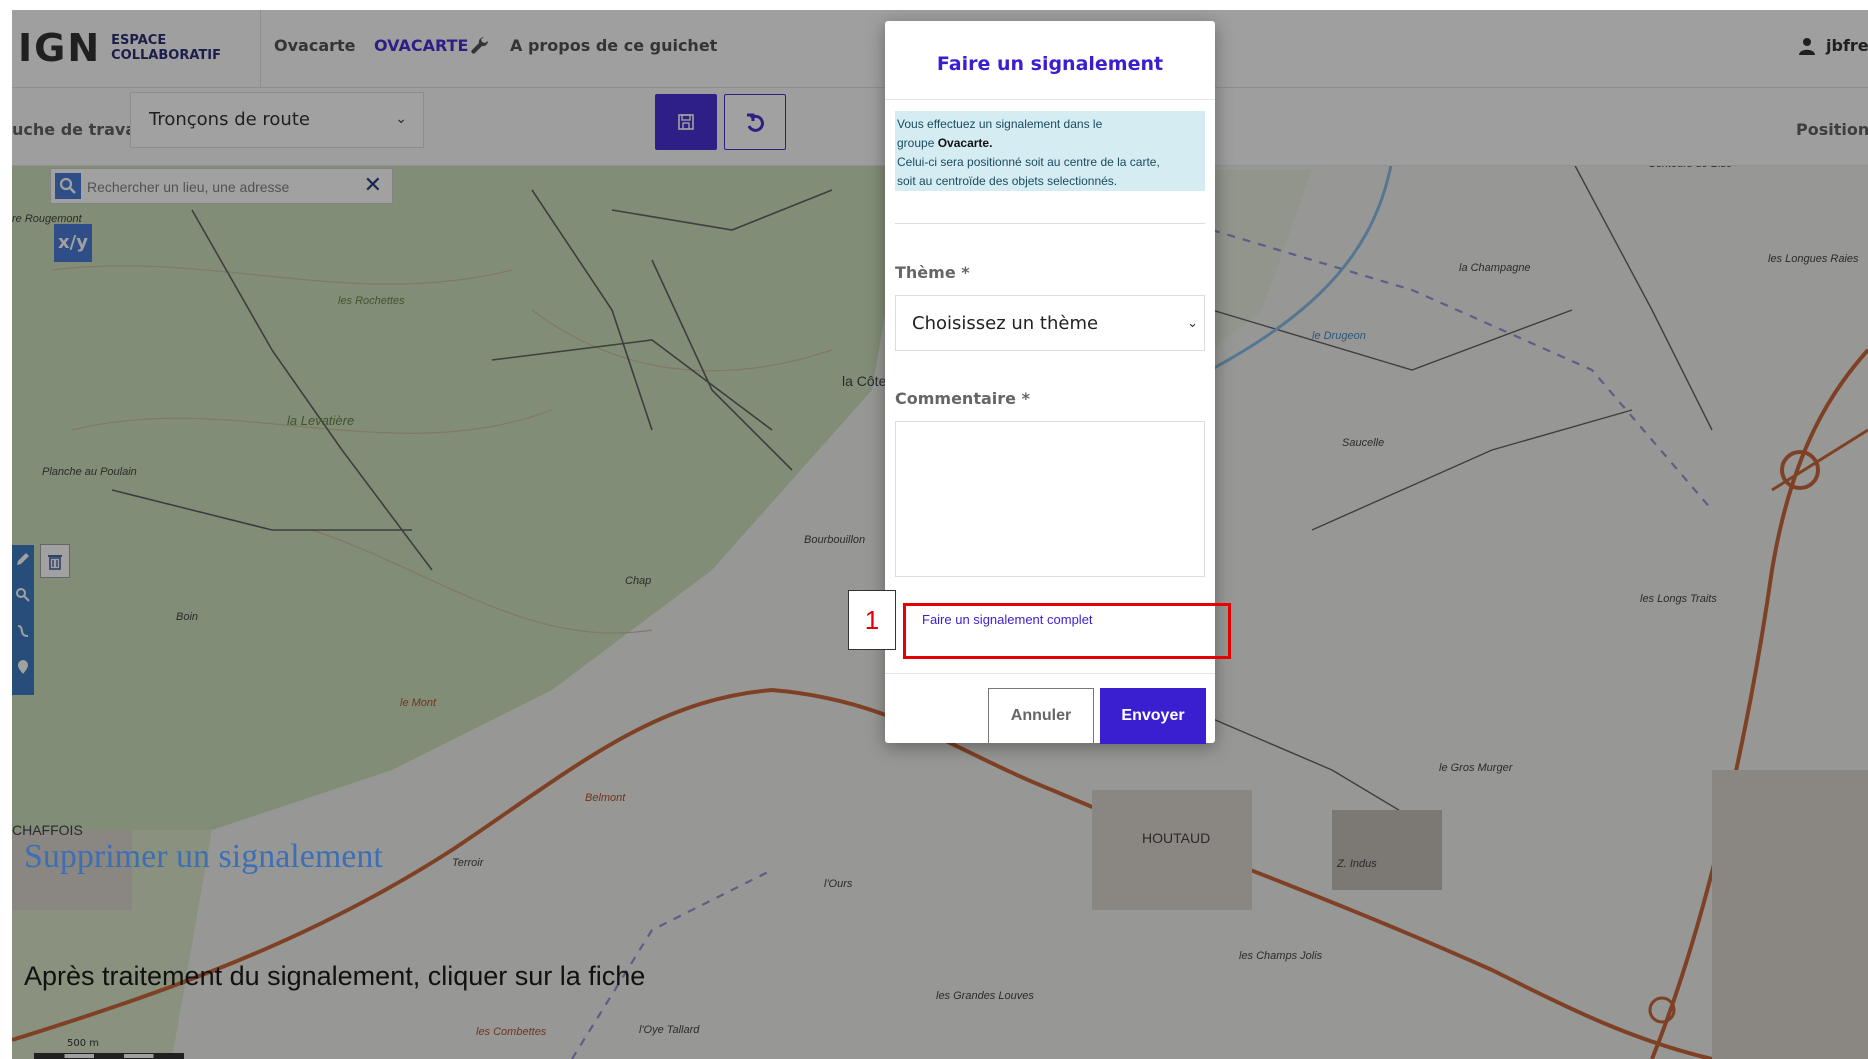 The width and height of the screenshot is (1868, 1059). Describe the element at coordinates (872, 620) in the screenshot. I see `annotation-number: 1` at that location.